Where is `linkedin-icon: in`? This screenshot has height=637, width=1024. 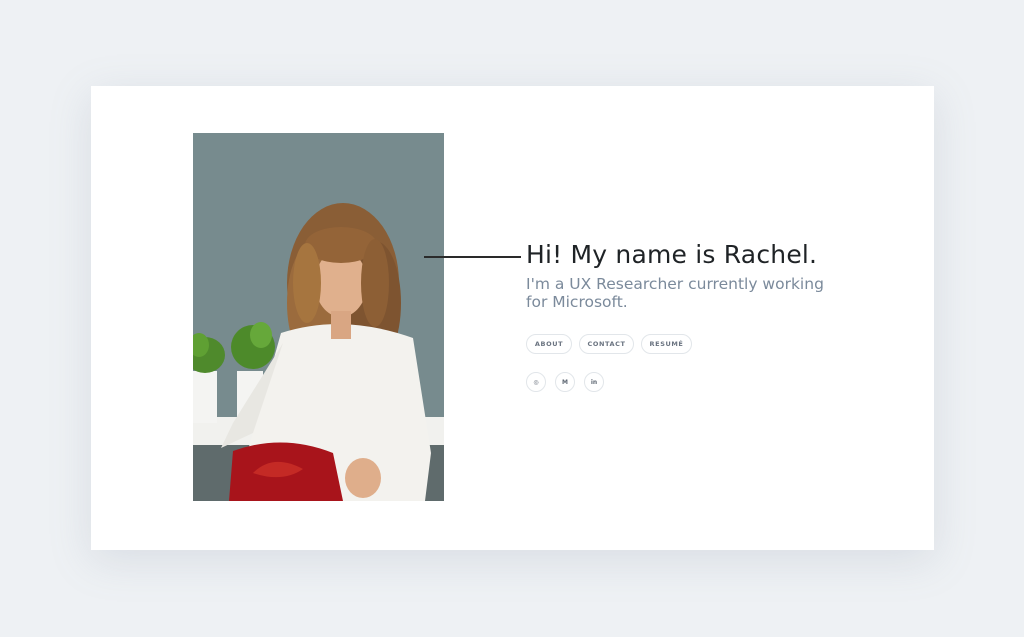 linkedin-icon: in is located at coordinates (594, 382).